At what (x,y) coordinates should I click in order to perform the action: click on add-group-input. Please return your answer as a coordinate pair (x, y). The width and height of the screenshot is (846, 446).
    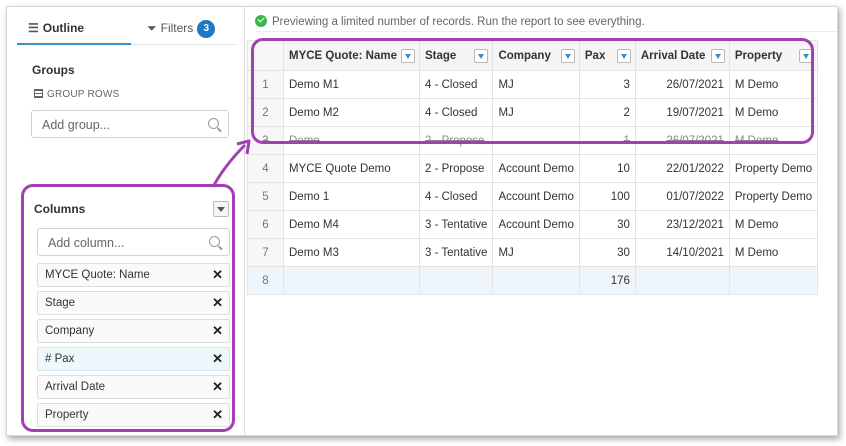
    Looking at the image, I should click on (117, 124).